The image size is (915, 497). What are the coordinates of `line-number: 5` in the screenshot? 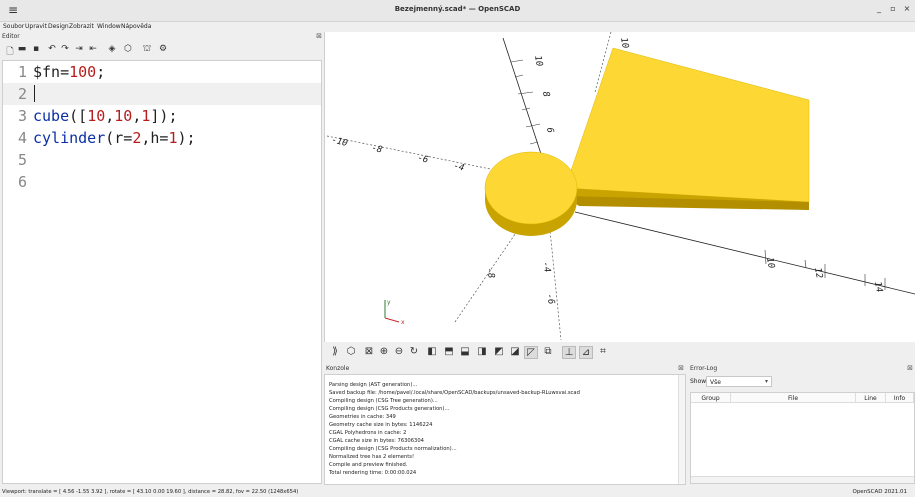 It's located at (22, 160).